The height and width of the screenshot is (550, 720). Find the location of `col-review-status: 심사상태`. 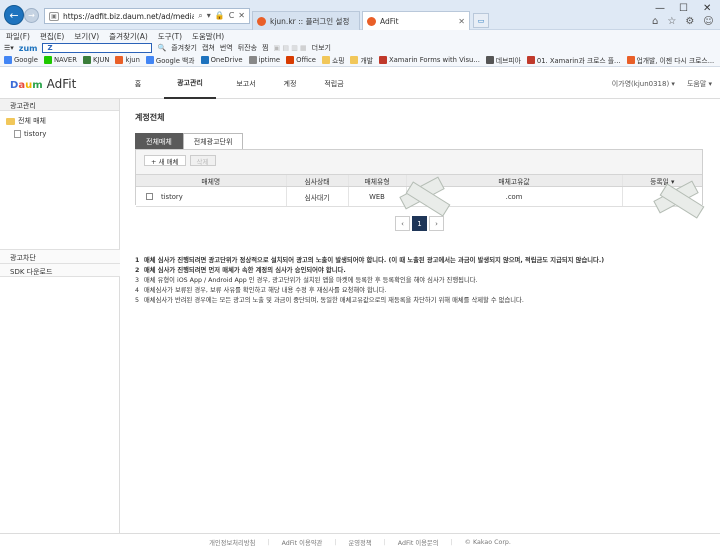

col-review-status: 심사상태 is located at coordinates (316, 180).